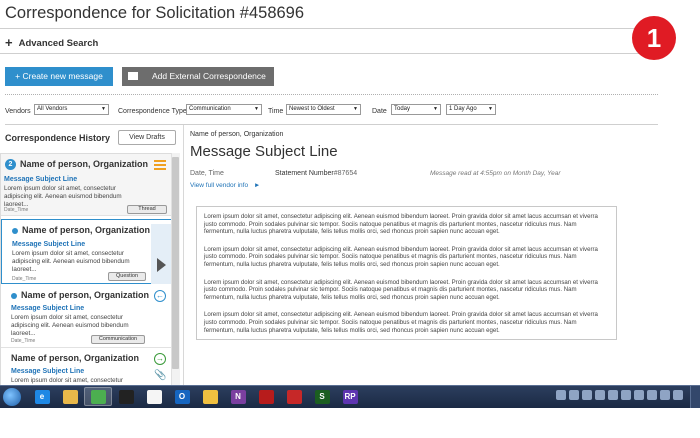  Describe the element at coordinates (118, 339) in the screenshot. I see `communication-tag: Communication` at that location.